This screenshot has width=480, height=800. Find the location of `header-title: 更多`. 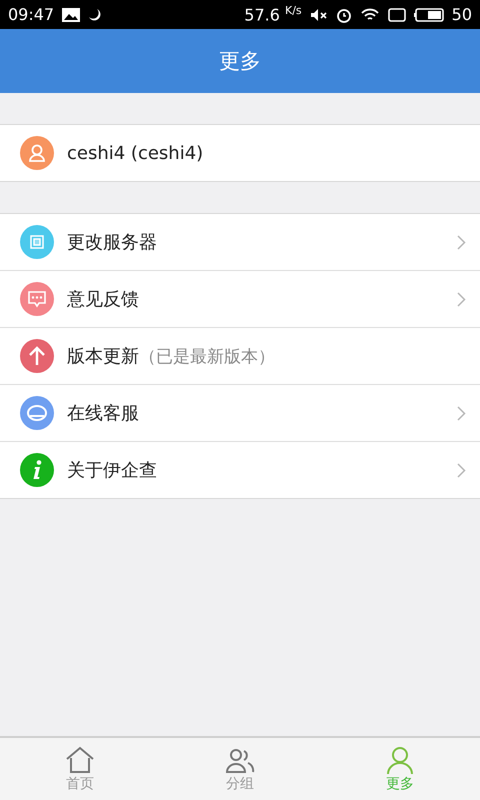

header-title: 更多 is located at coordinates (240, 61).